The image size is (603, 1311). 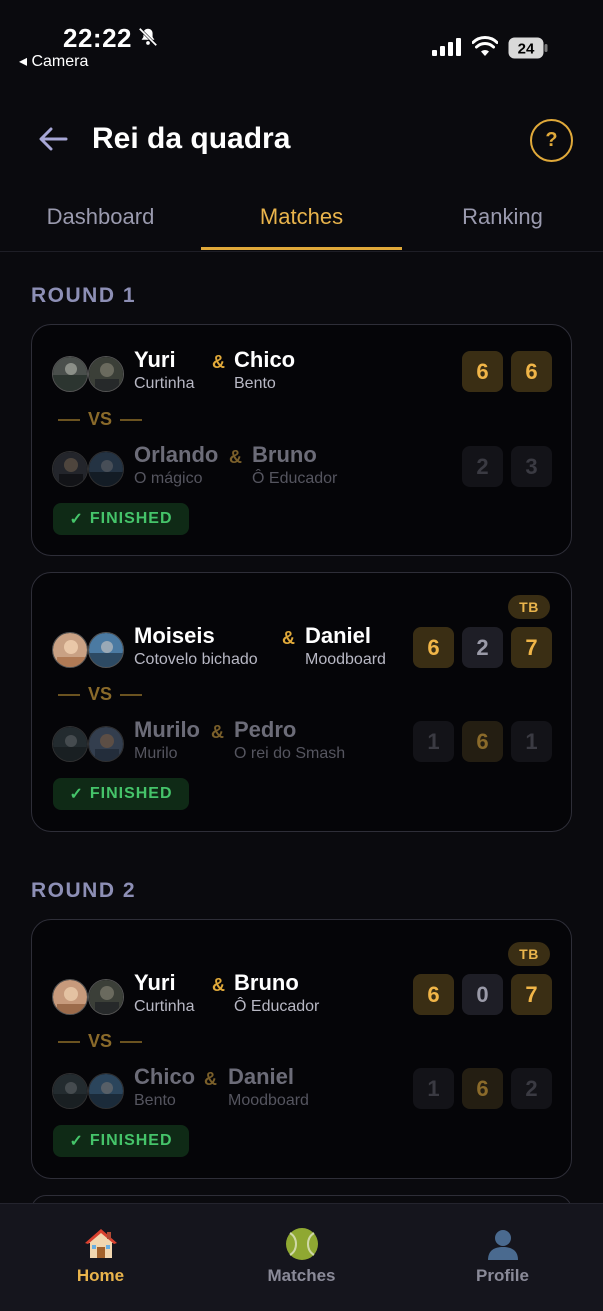 I want to click on nav-matches: Matches, so click(x=301, y=1256).